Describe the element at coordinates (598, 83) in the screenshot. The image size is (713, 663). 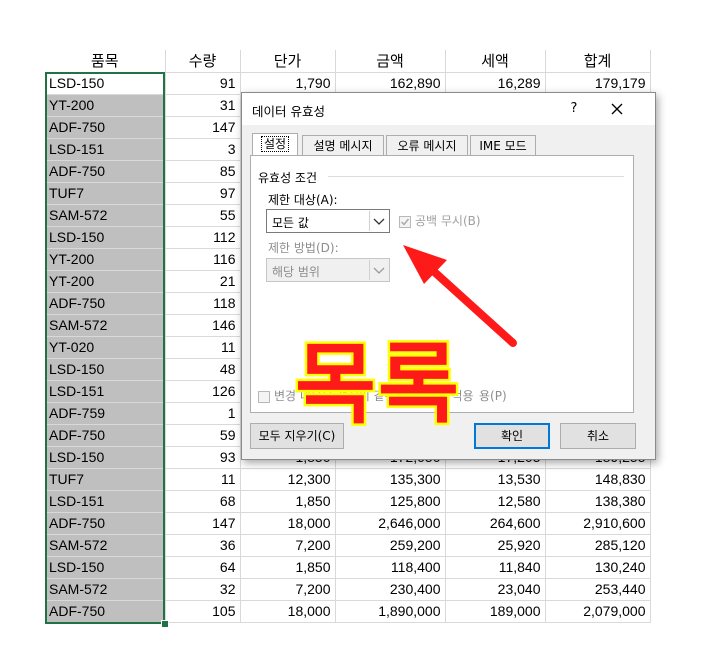
I see `value-cell: 179,179` at that location.